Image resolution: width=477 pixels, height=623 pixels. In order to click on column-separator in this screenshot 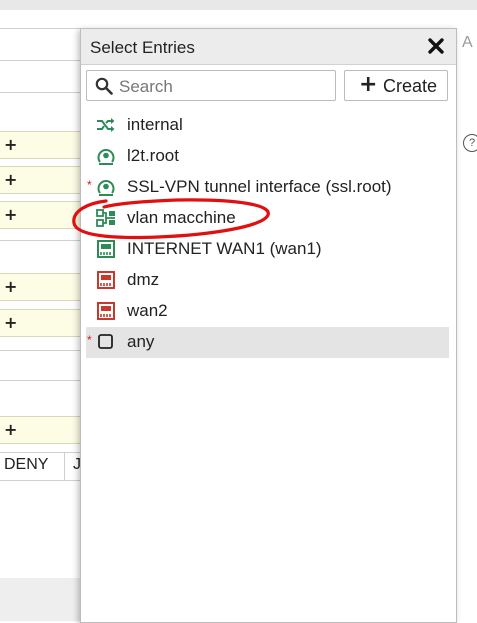, I will do `click(64, 466)`.